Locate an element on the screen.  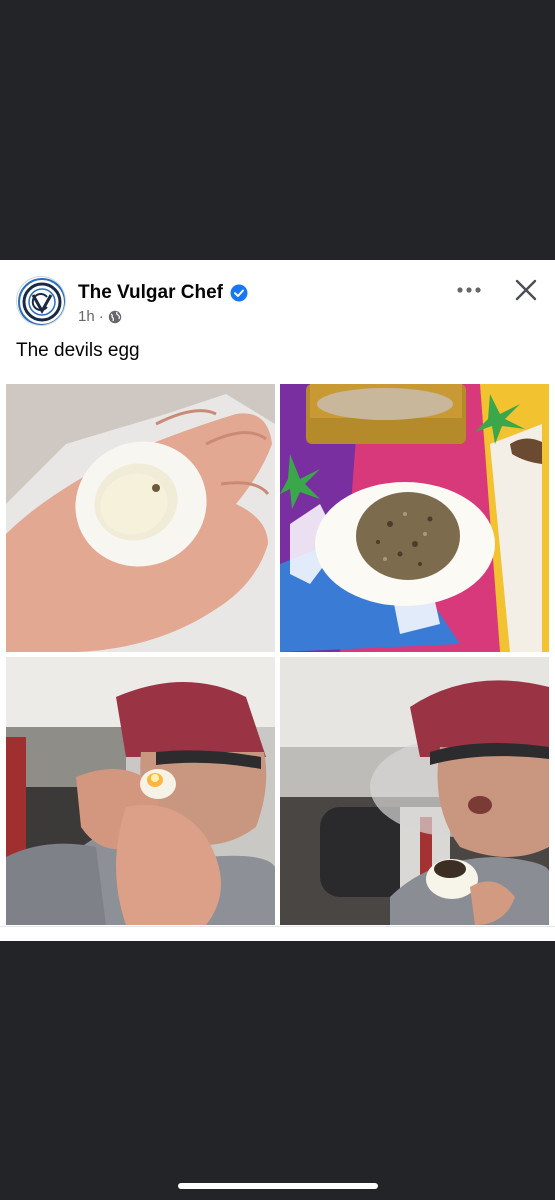
home-indicator is located at coordinates (278, 1186).